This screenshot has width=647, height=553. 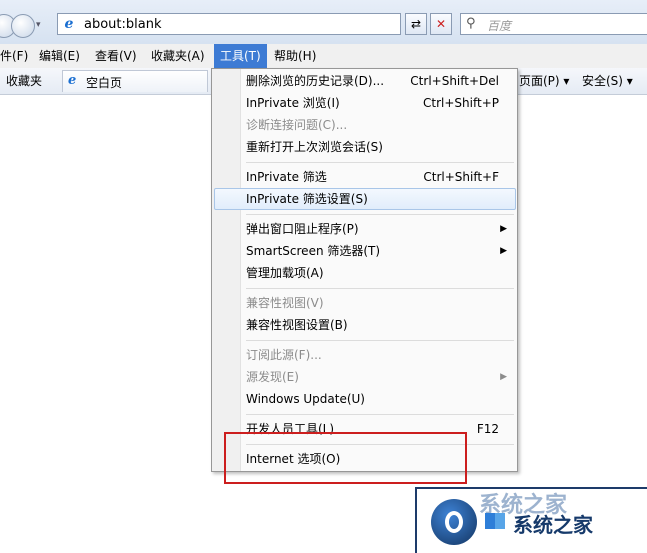 I want to click on menu-item-windows-update: Windows Update(U), so click(x=376, y=399).